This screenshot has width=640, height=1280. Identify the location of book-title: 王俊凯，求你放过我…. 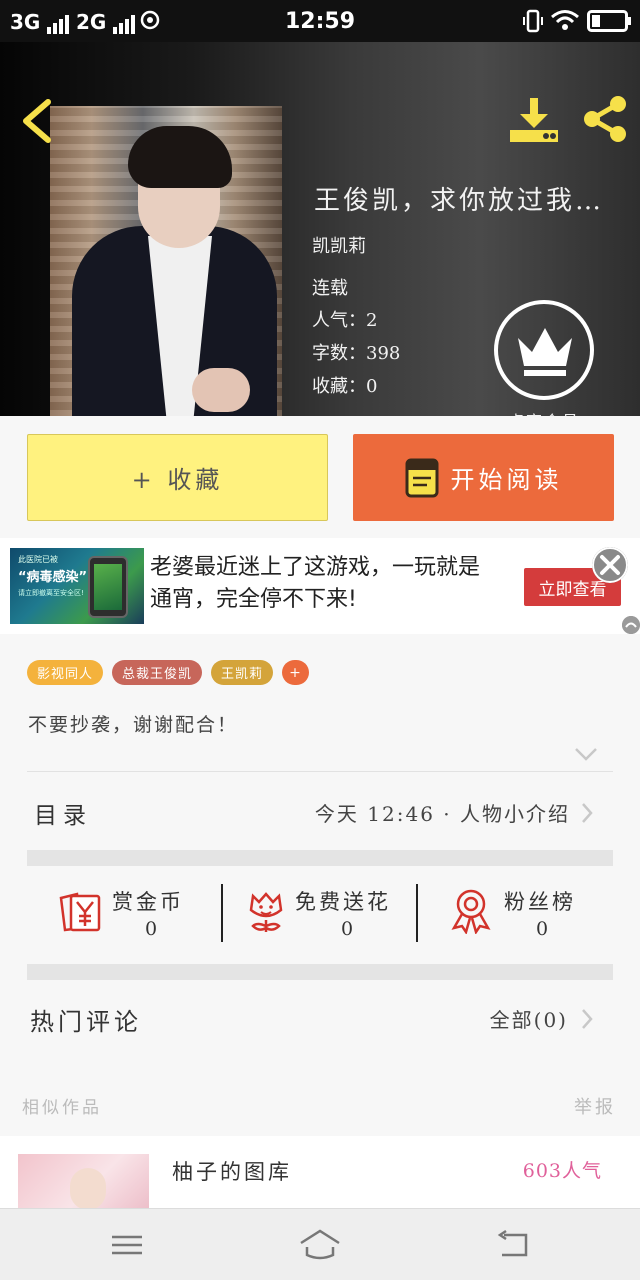
(459, 201).